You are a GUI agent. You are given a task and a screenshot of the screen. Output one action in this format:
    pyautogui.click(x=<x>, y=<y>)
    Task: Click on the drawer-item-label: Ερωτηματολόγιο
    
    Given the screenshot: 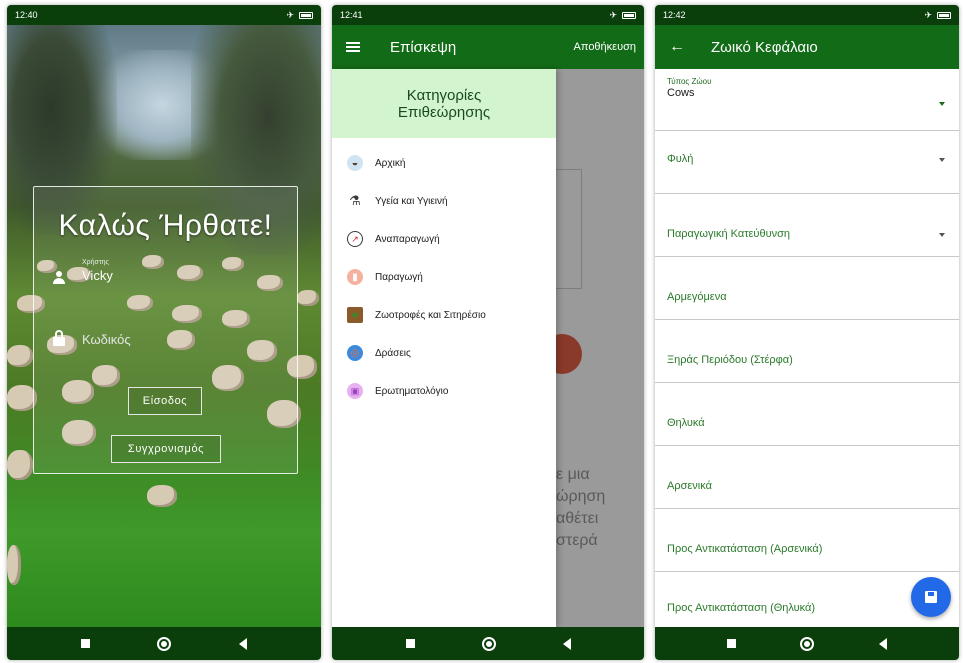 What is the action you would take?
    pyautogui.click(x=412, y=391)
    